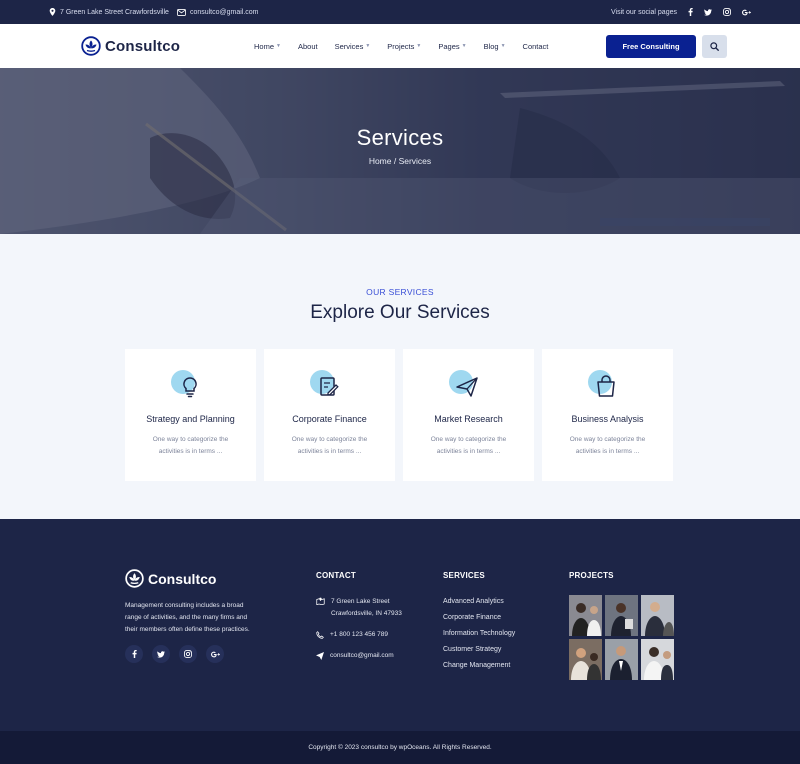  Describe the element at coordinates (360, 601) in the screenshot. I see `footer-address-line1: 7 Green Lake Street` at that location.